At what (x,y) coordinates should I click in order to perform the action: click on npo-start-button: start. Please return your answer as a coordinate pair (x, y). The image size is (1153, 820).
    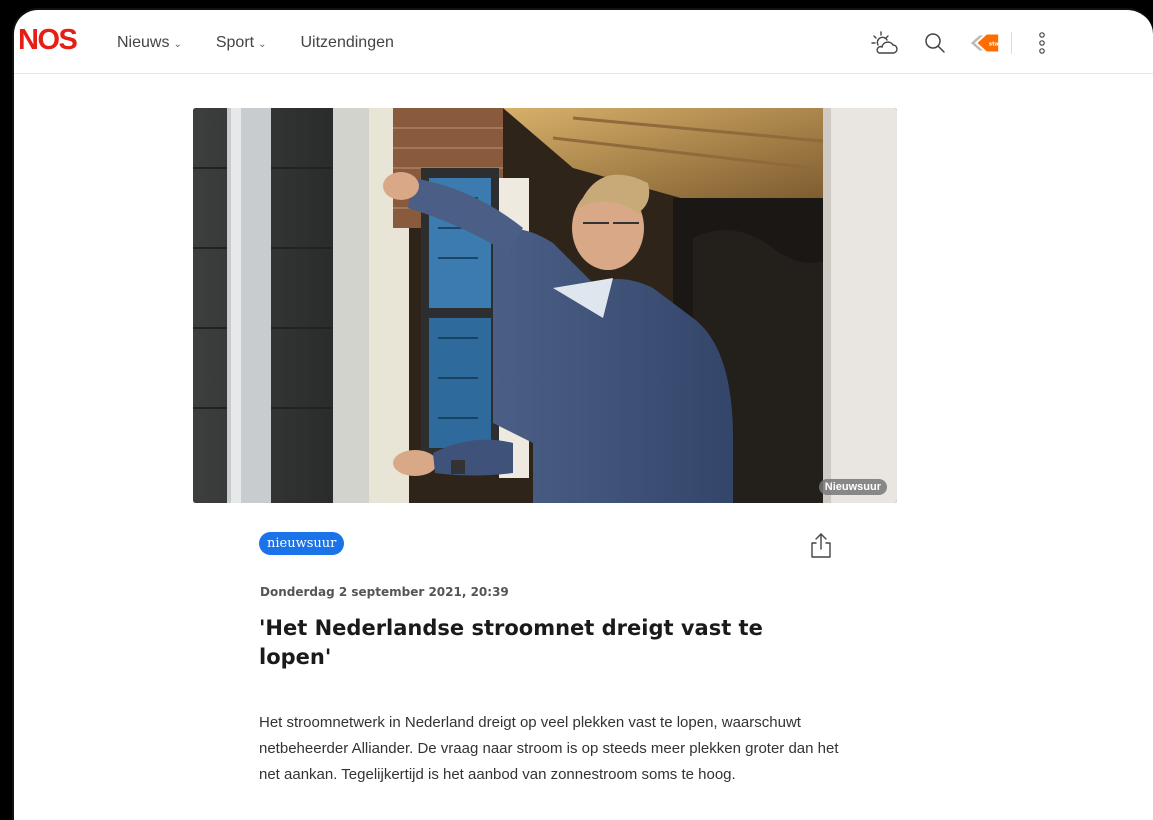
    Looking at the image, I should click on (985, 43).